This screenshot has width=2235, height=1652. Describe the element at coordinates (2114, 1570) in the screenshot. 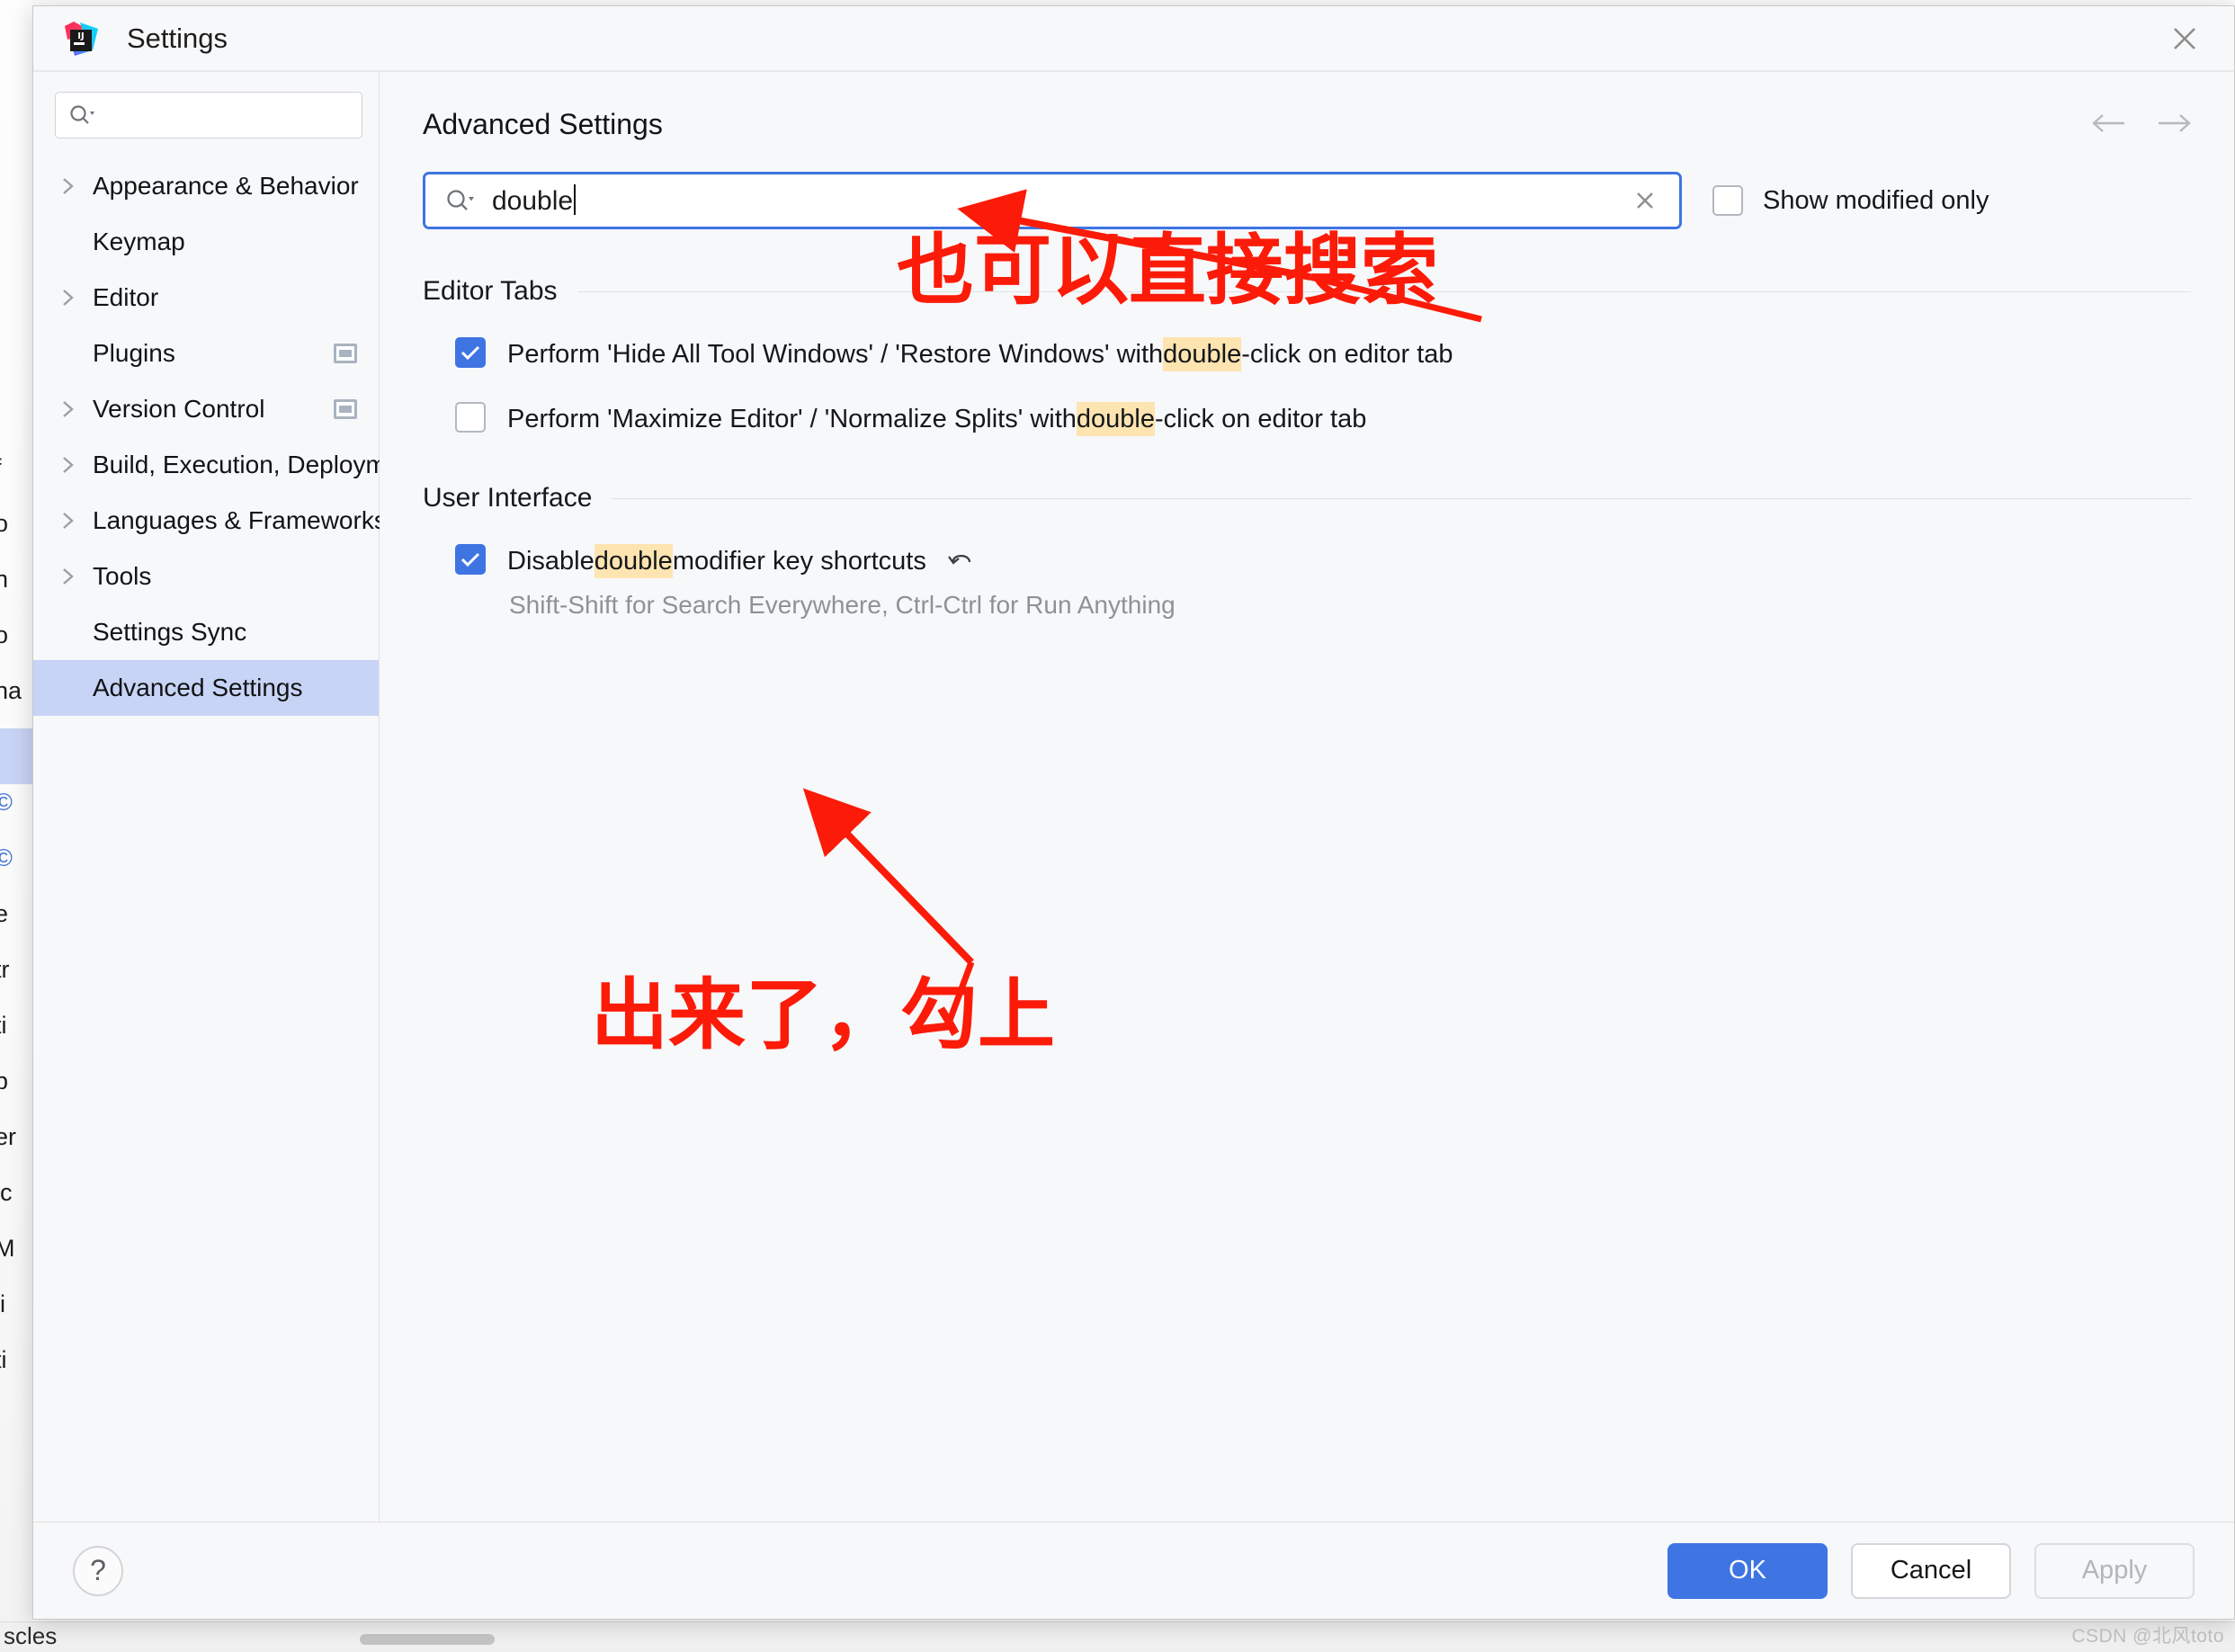

I see `apply-button: Apply` at that location.